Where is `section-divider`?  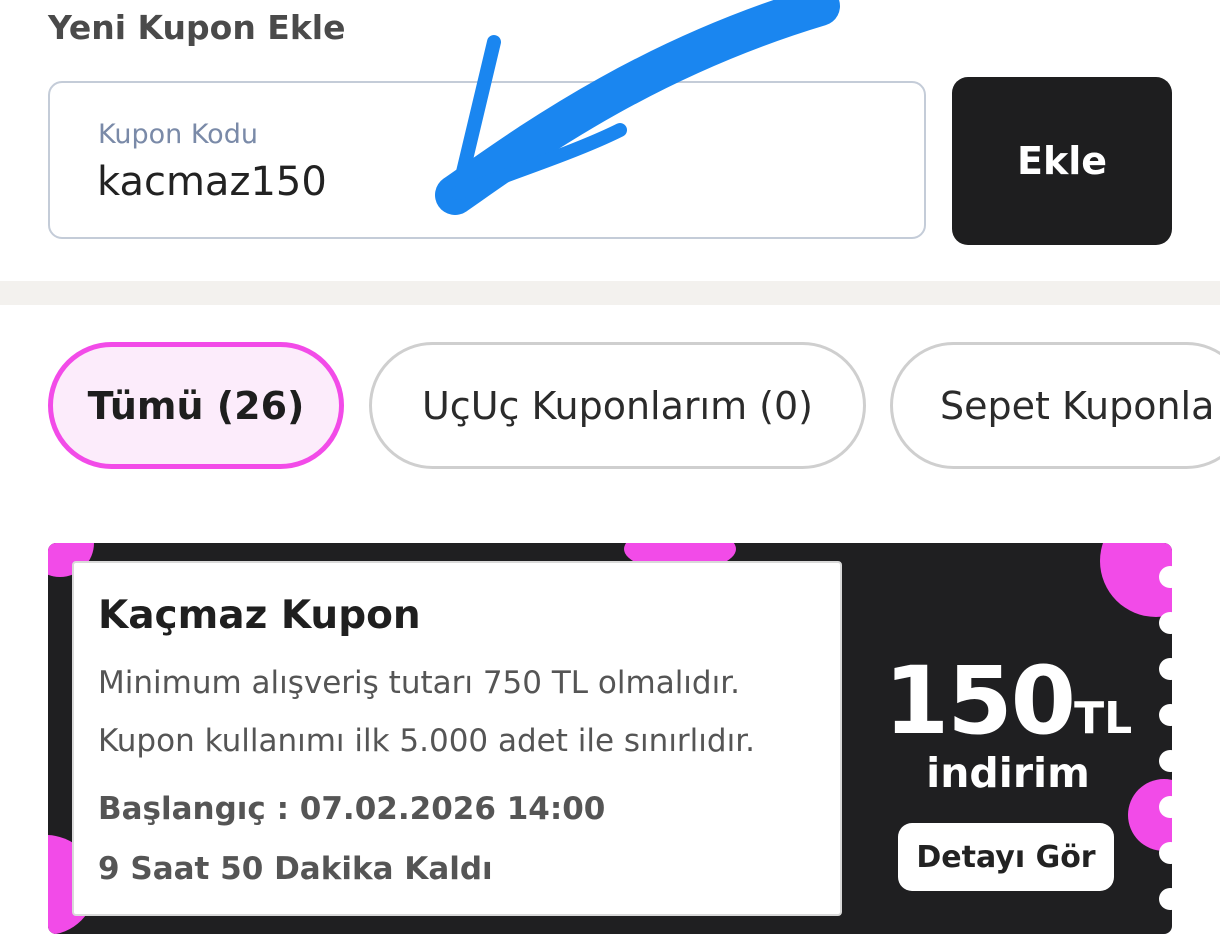 section-divider is located at coordinates (610, 293).